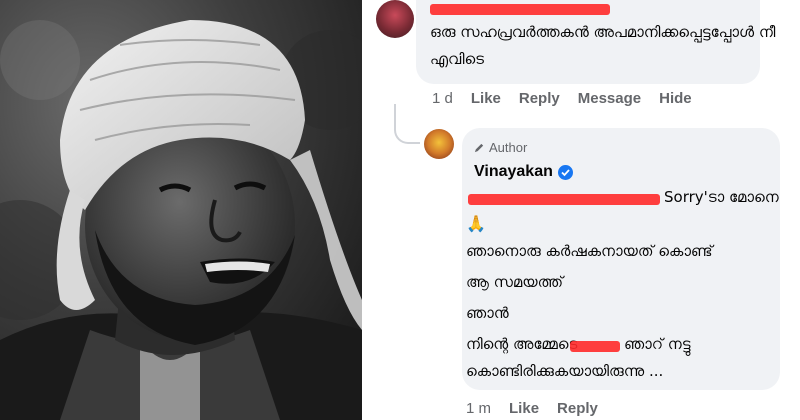  Describe the element at coordinates (577, 408) in the screenshot. I see `author-comment-reply-button: Reply` at that location.